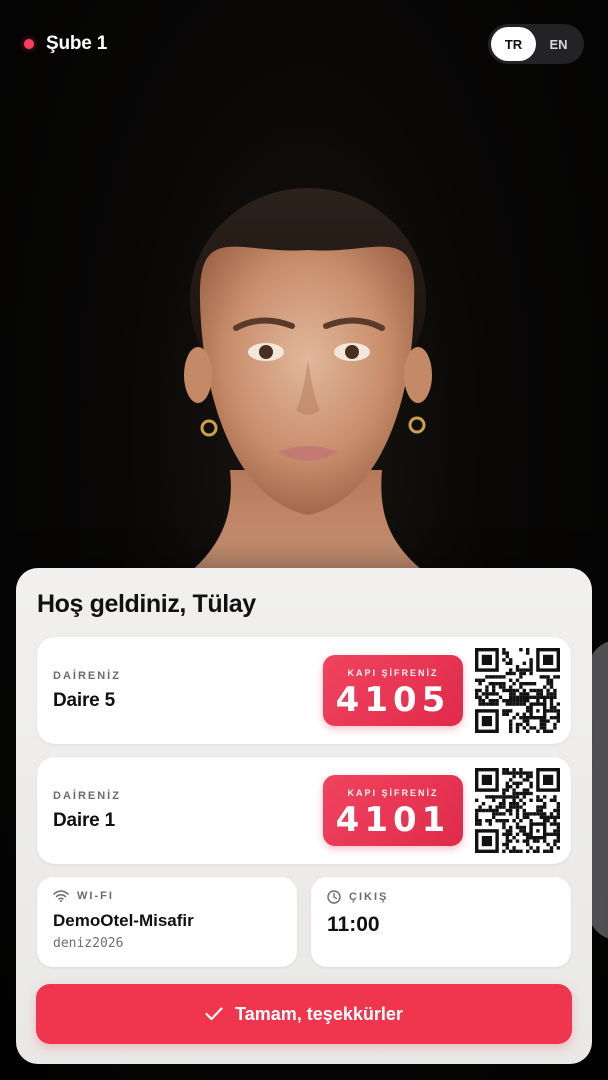 This screenshot has width=608, height=1080. I want to click on wifi-card: WI-FI DemoOtel-Misafir deniz2026, so click(167, 922).